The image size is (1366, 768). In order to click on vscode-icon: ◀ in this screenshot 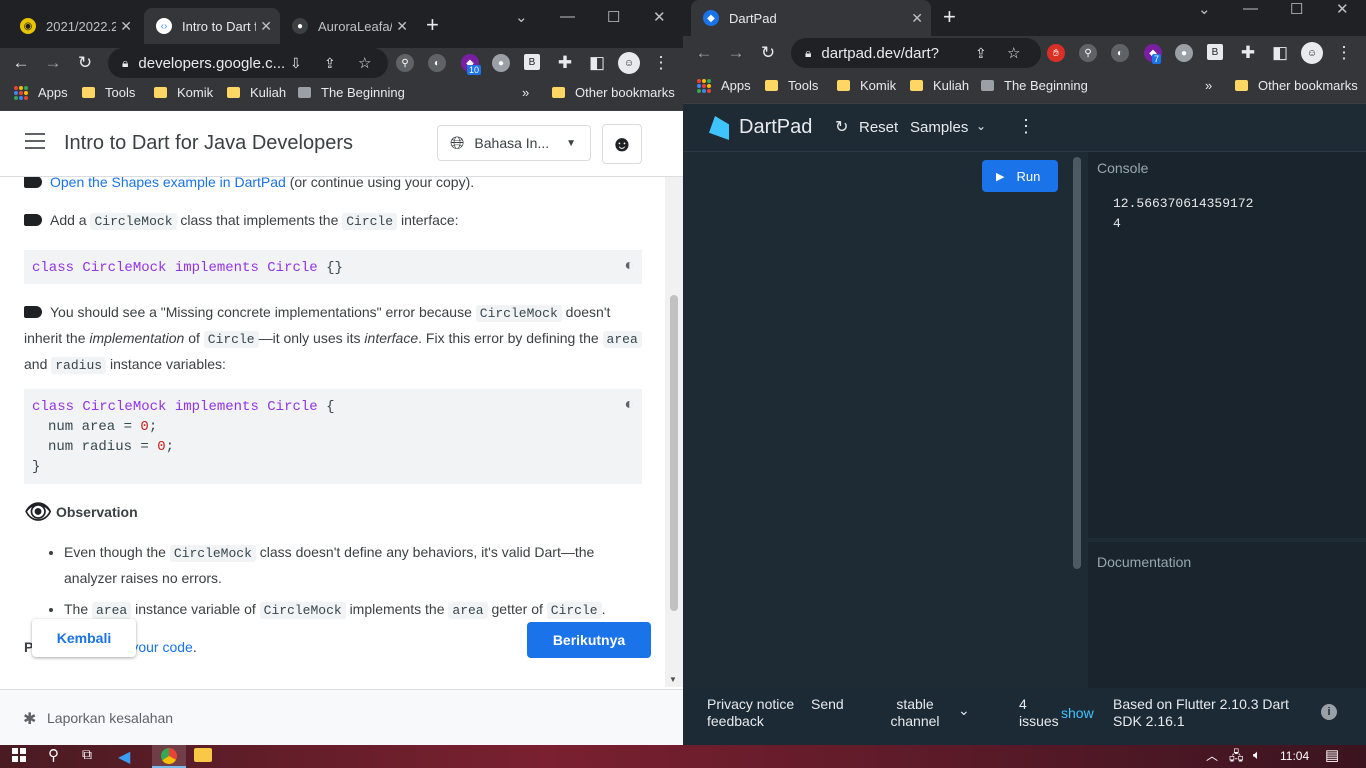, I will do `click(124, 757)`.